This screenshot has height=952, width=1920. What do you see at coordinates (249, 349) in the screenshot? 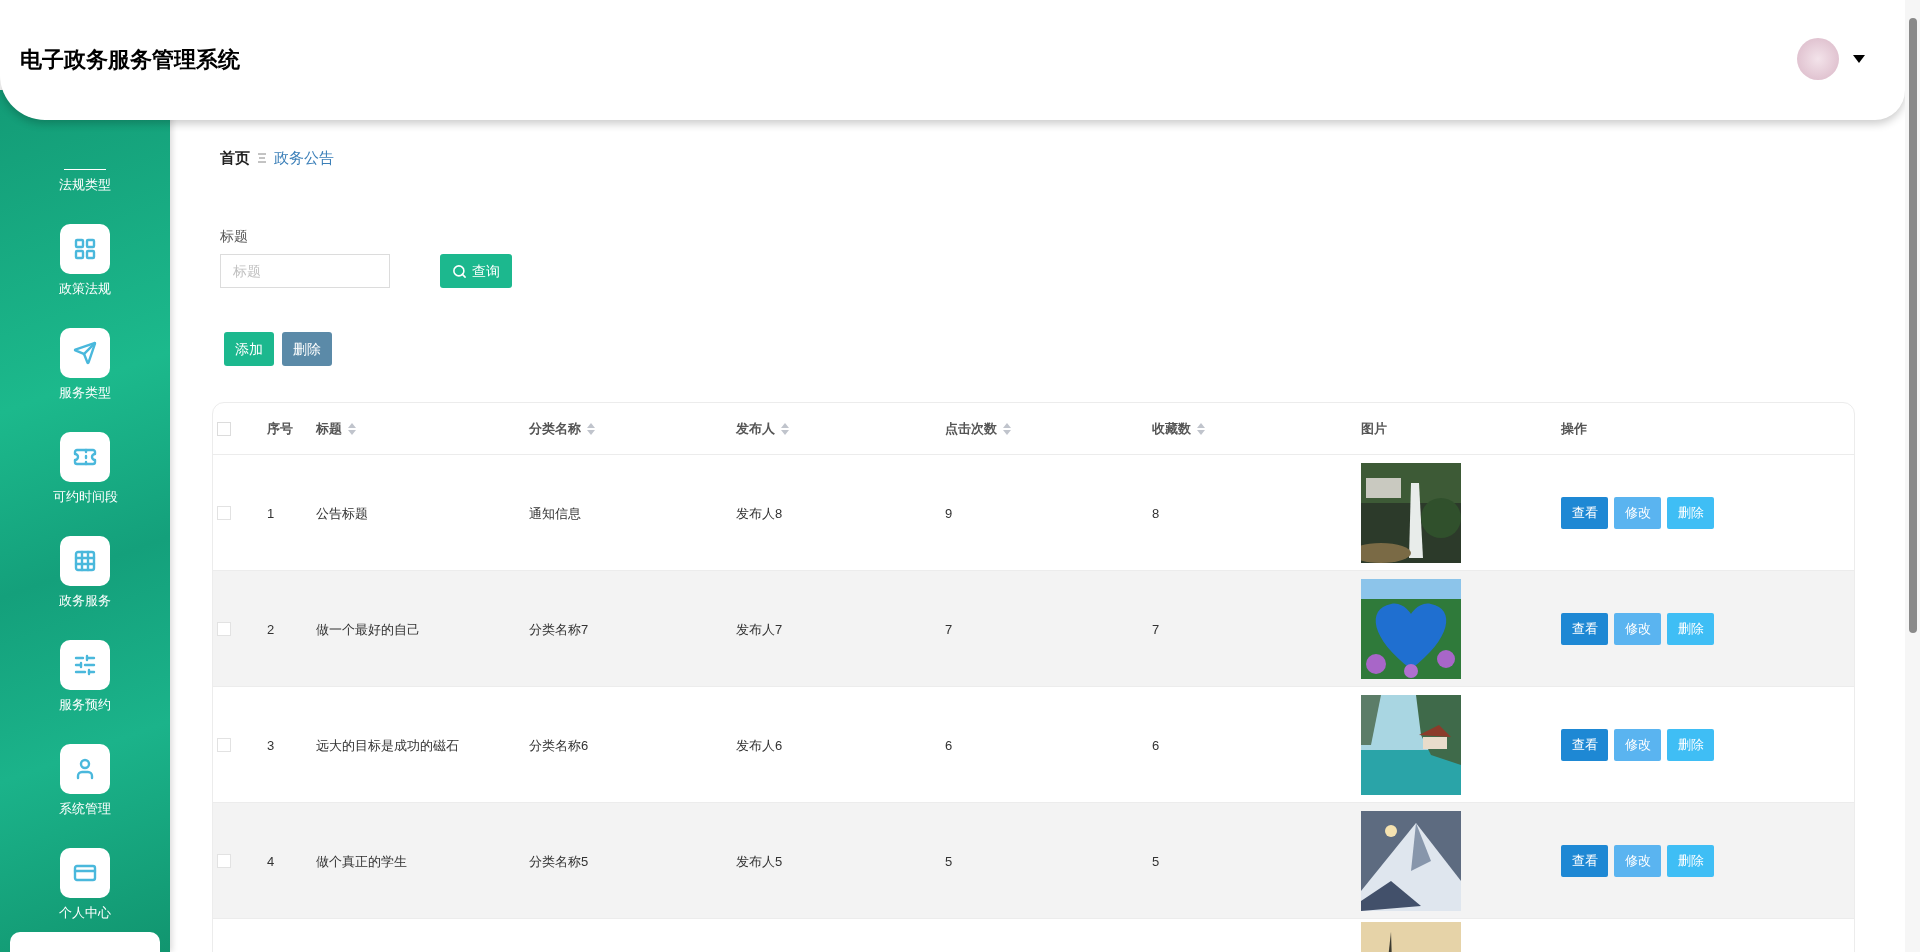
I see `action-button: 添加` at bounding box center [249, 349].